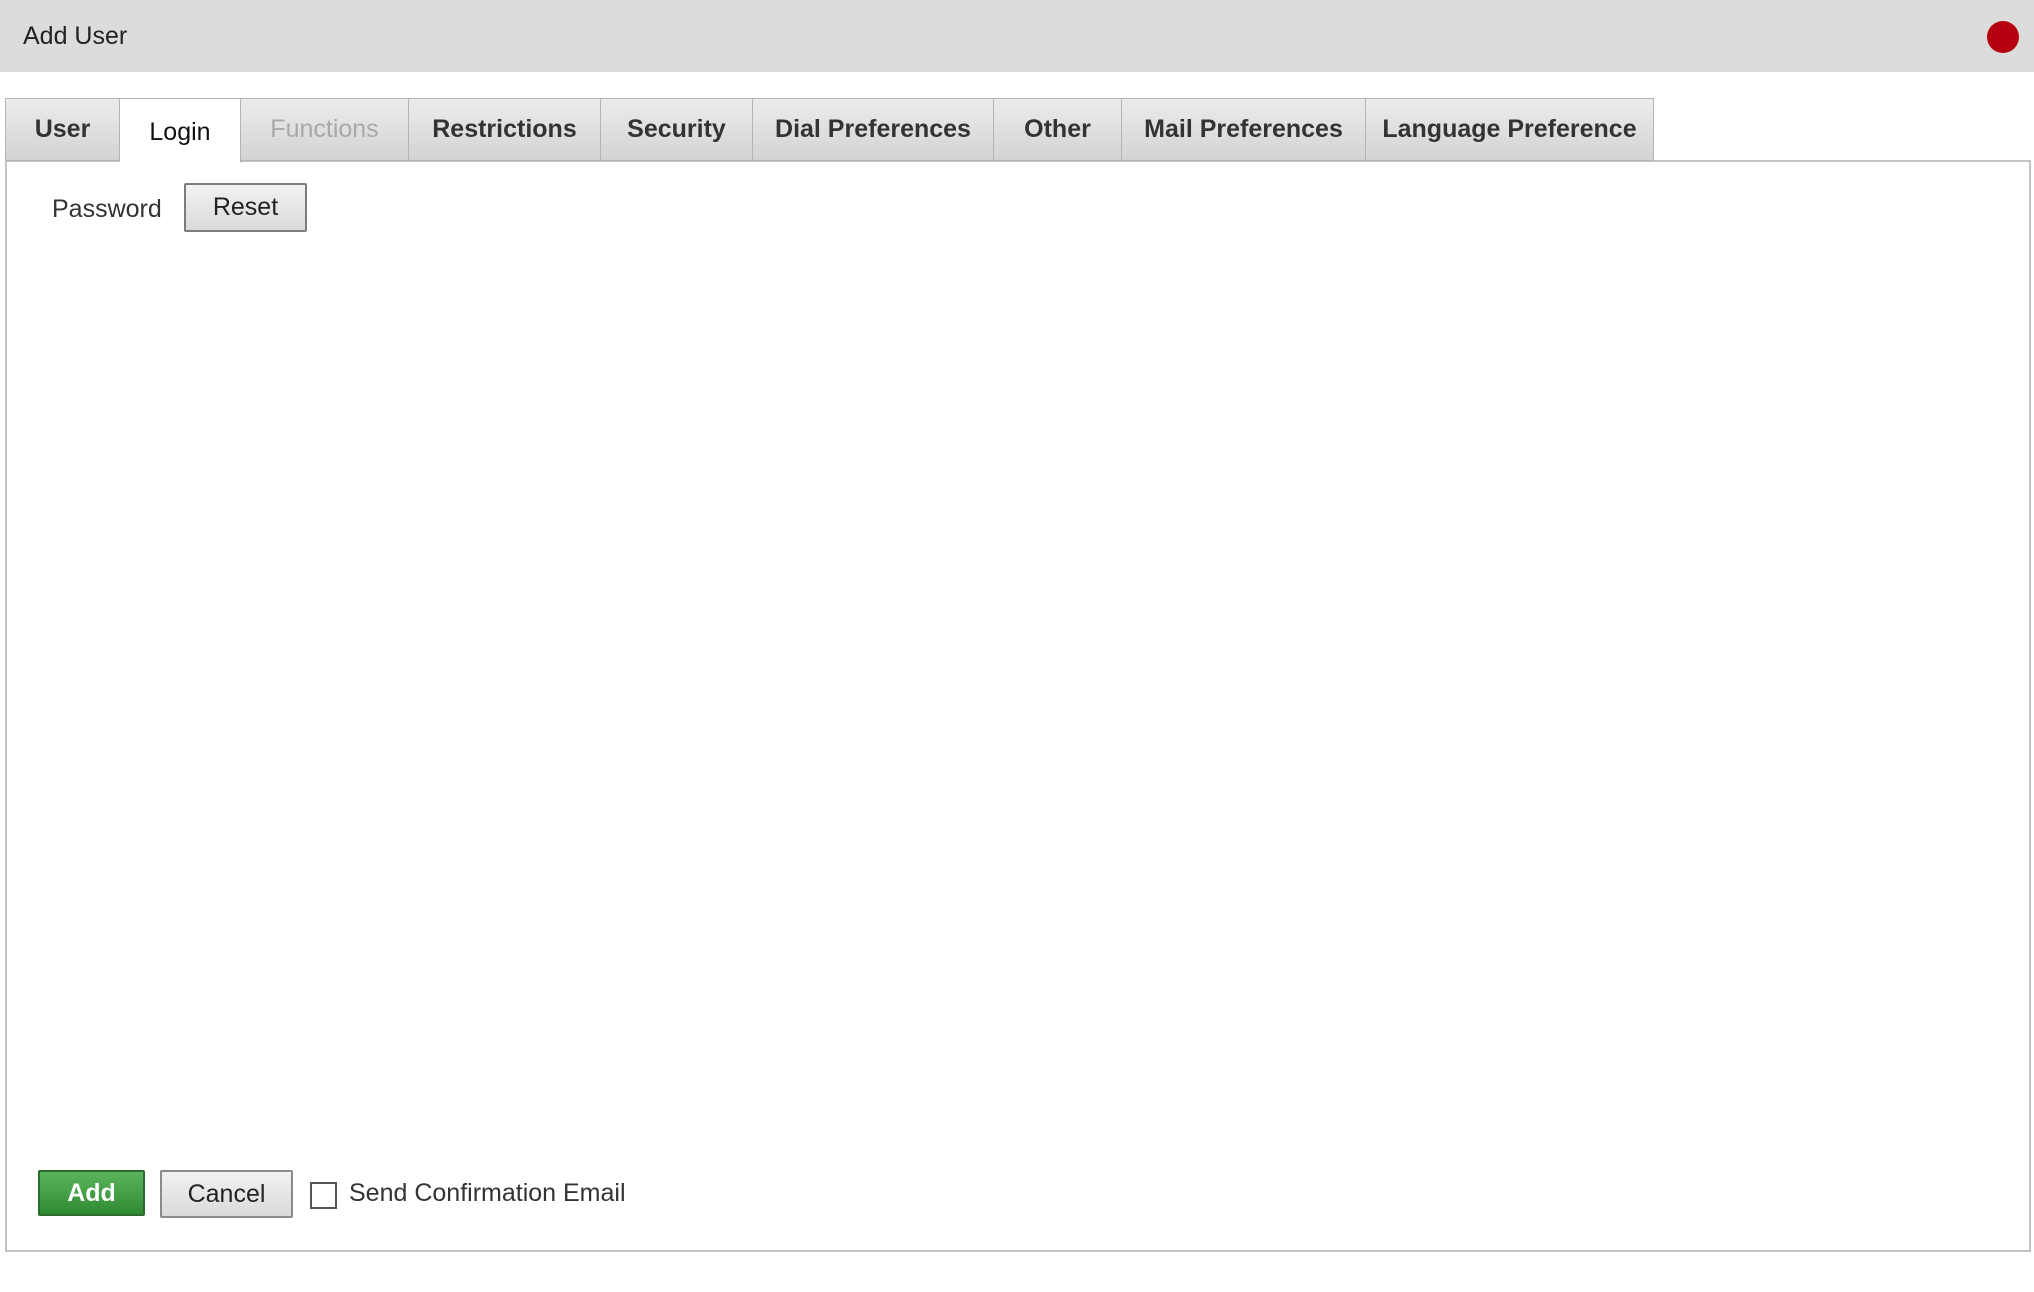 The image size is (2034, 1292). Describe the element at coordinates (91, 1193) in the screenshot. I see `add-button: Add` at that location.